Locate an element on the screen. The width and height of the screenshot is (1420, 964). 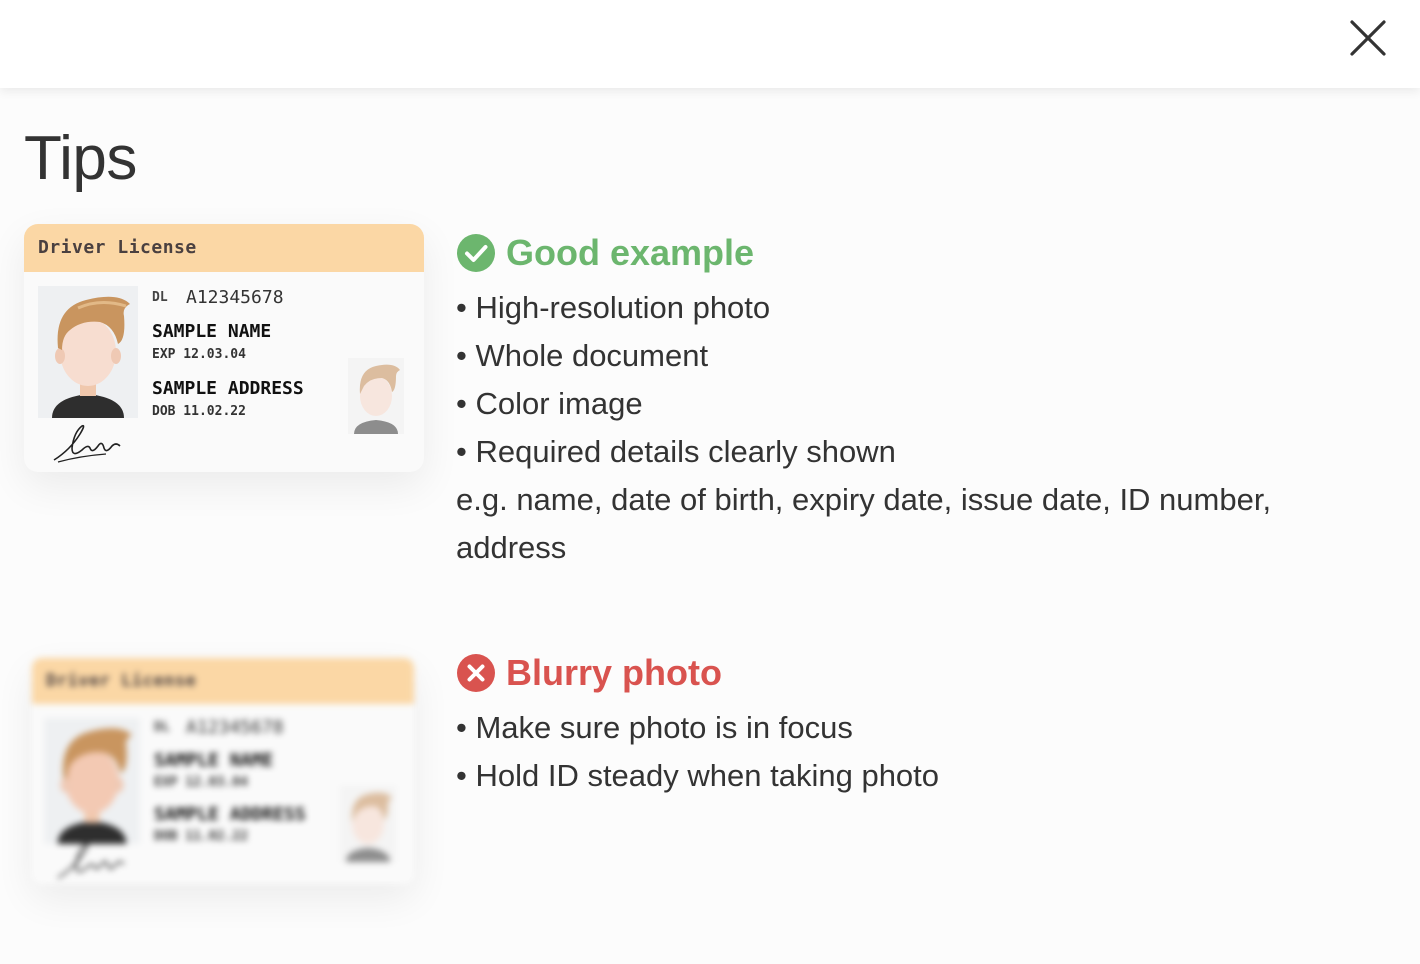
close-button is located at coordinates (1368, 38).